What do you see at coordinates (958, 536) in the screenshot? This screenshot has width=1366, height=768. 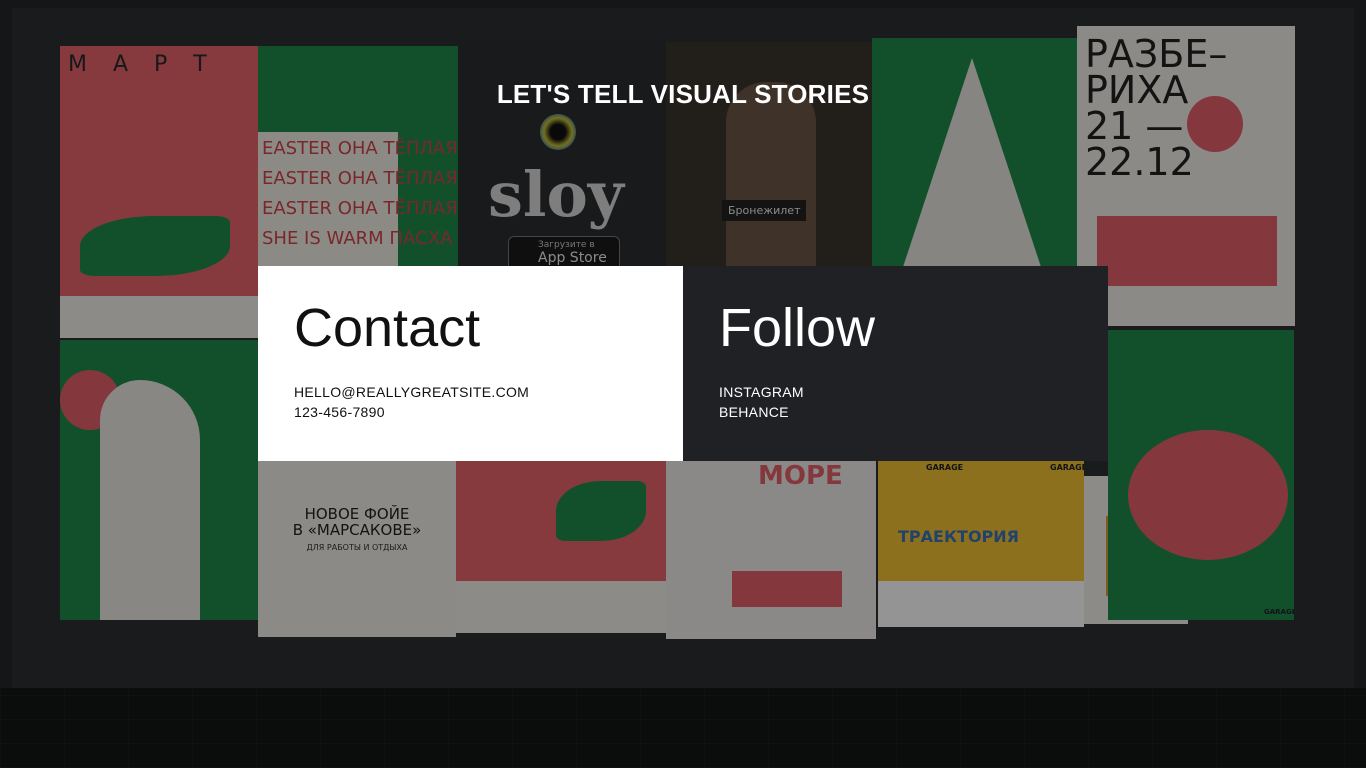 I see `poster-traektoria-title: ТРАЕКТОРИЯ` at bounding box center [958, 536].